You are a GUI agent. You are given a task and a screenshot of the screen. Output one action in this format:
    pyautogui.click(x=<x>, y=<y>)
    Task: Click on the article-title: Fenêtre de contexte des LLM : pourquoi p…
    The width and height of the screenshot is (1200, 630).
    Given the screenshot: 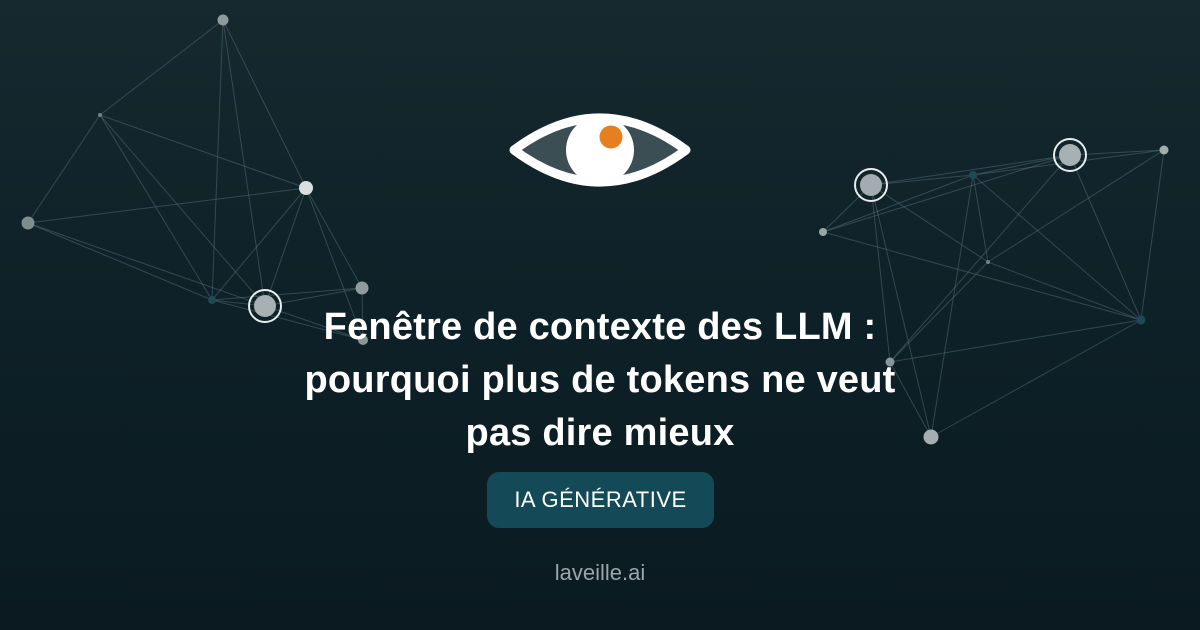 What is the action you would take?
    pyautogui.click(x=600, y=380)
    